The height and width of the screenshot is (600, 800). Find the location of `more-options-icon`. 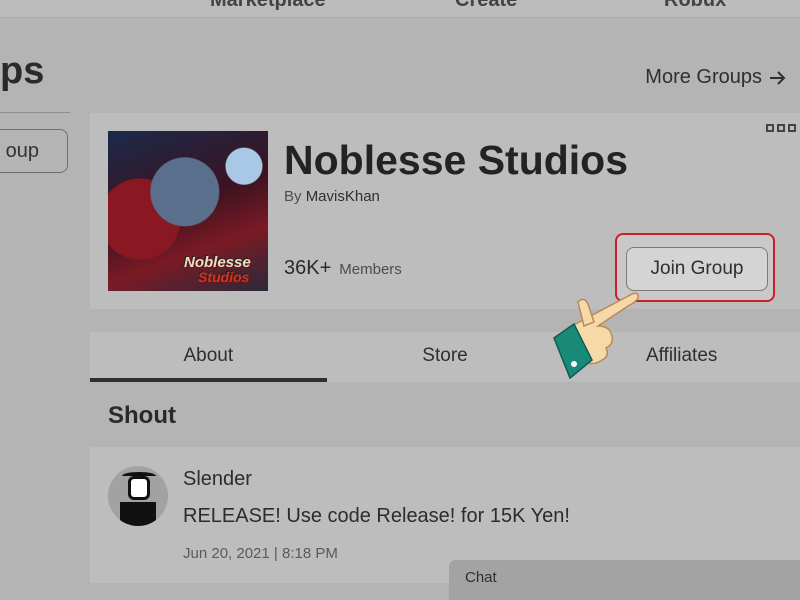

more-options-icon is located at coordinates (781, 128).